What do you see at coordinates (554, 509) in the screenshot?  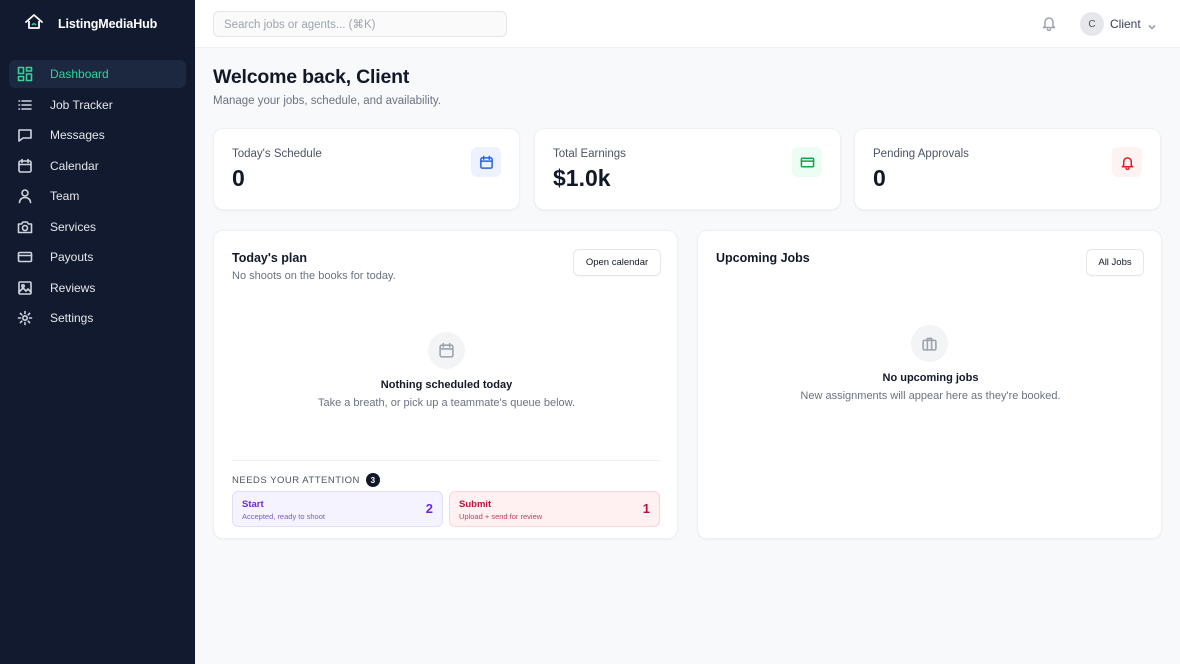 I see `queue-card-submit: Submit Upload + send for review 1` at bounding box center [554, 509].